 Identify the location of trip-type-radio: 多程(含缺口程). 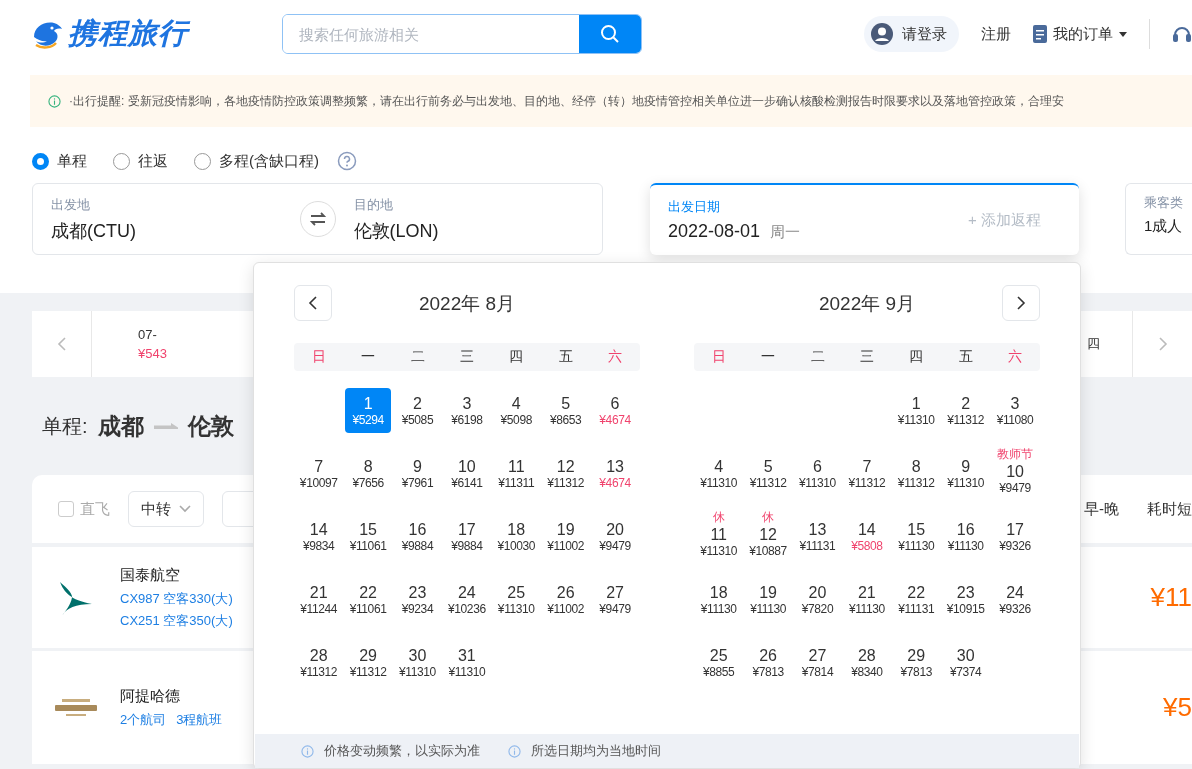
(256, 161).